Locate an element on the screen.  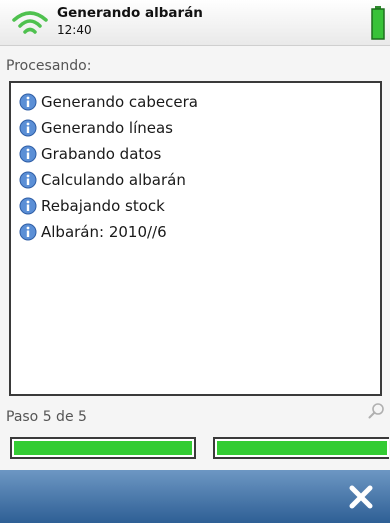
status-bar: Generando albarán 12:40 is located at coordinates (195, 23).